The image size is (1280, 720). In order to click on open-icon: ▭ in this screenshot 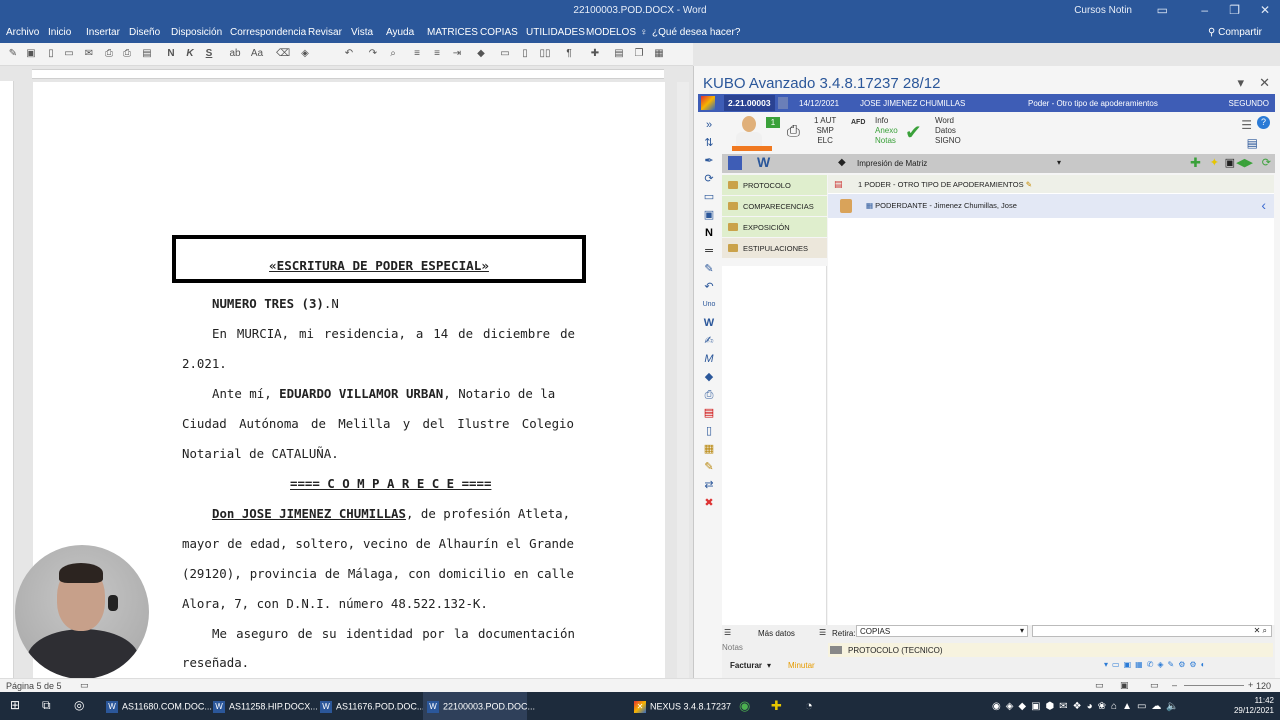, I will do `click(69, 54)`.